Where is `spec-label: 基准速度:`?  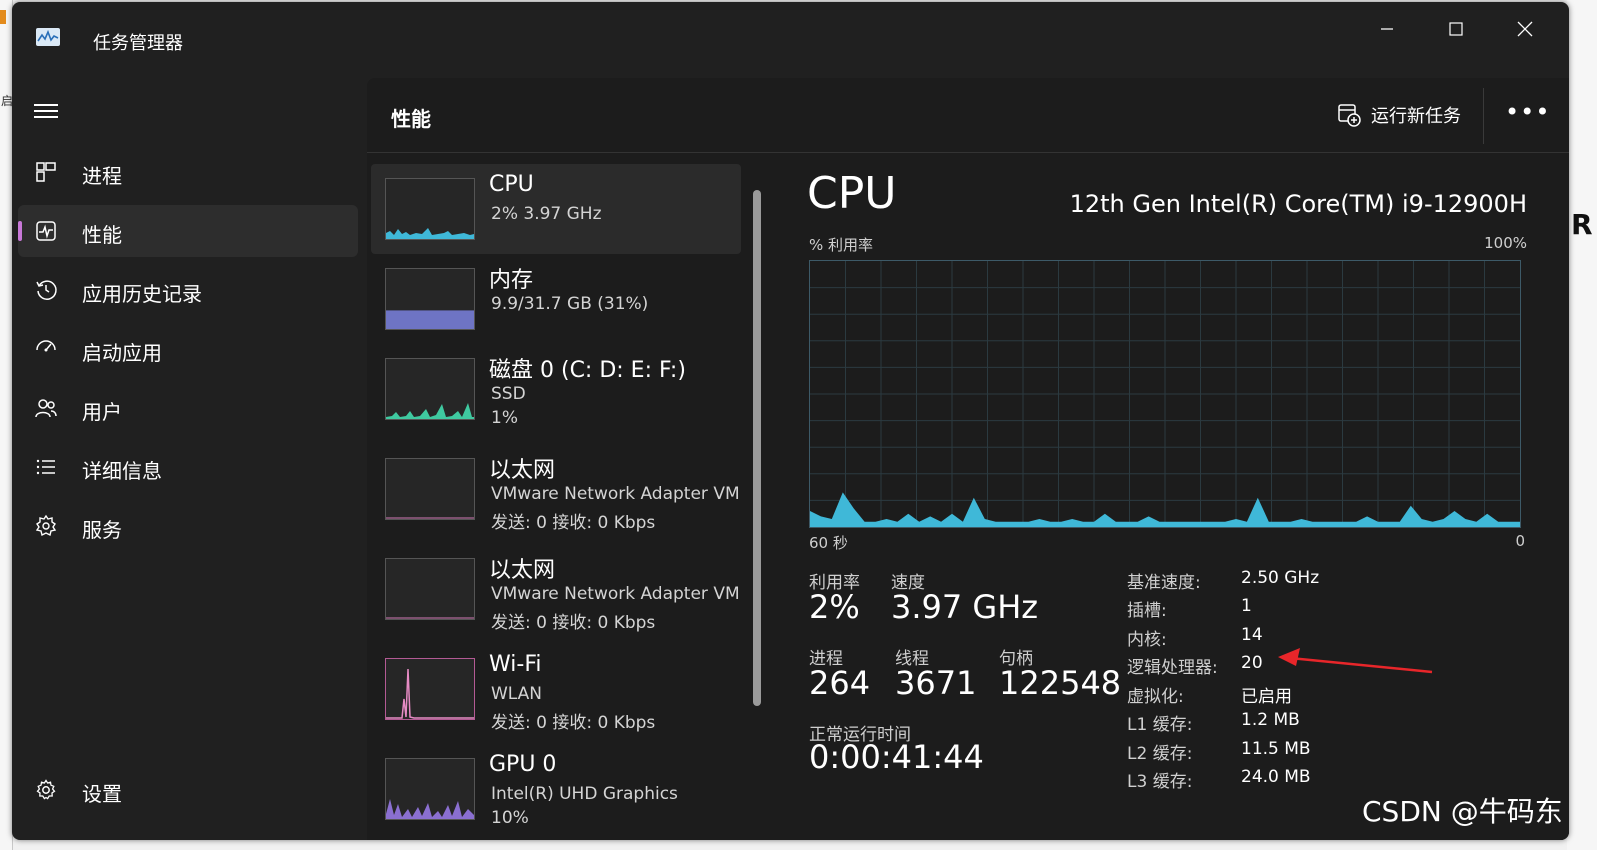 spec-label: 基准速度: is located at coordinates (1164, 583).